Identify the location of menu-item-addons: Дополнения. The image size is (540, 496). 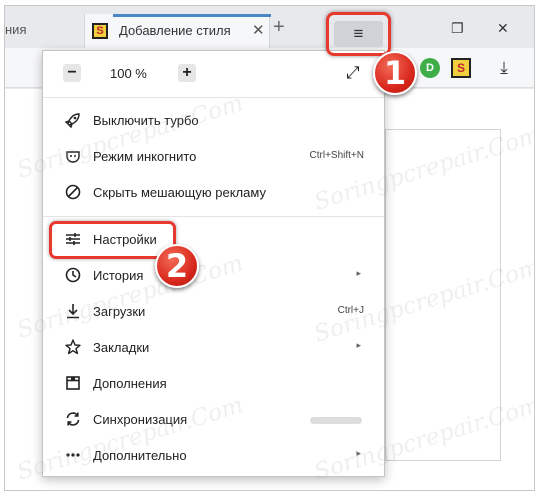
(213, 384).